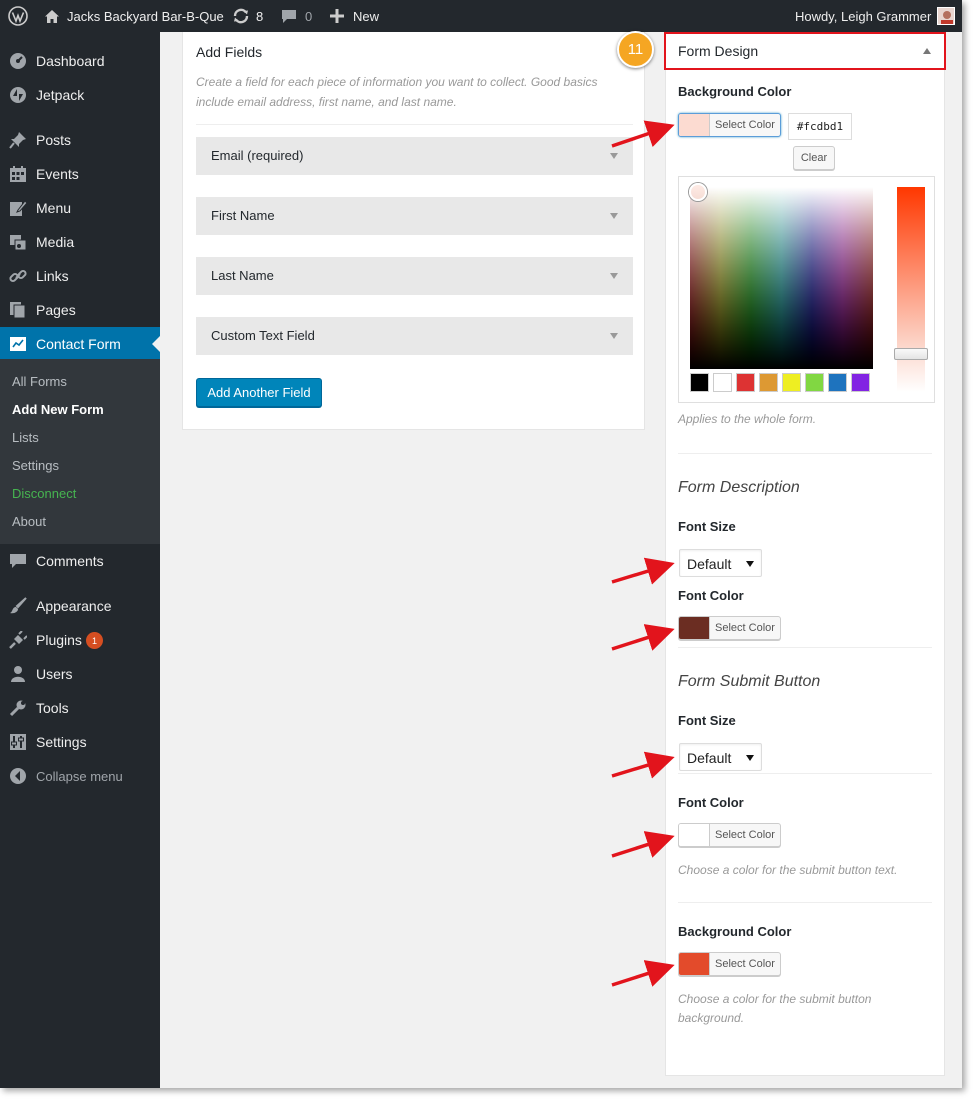 The image size is (977, 1103). I want to click on background-color-help: Applies to the whole form., so click(747, 419).